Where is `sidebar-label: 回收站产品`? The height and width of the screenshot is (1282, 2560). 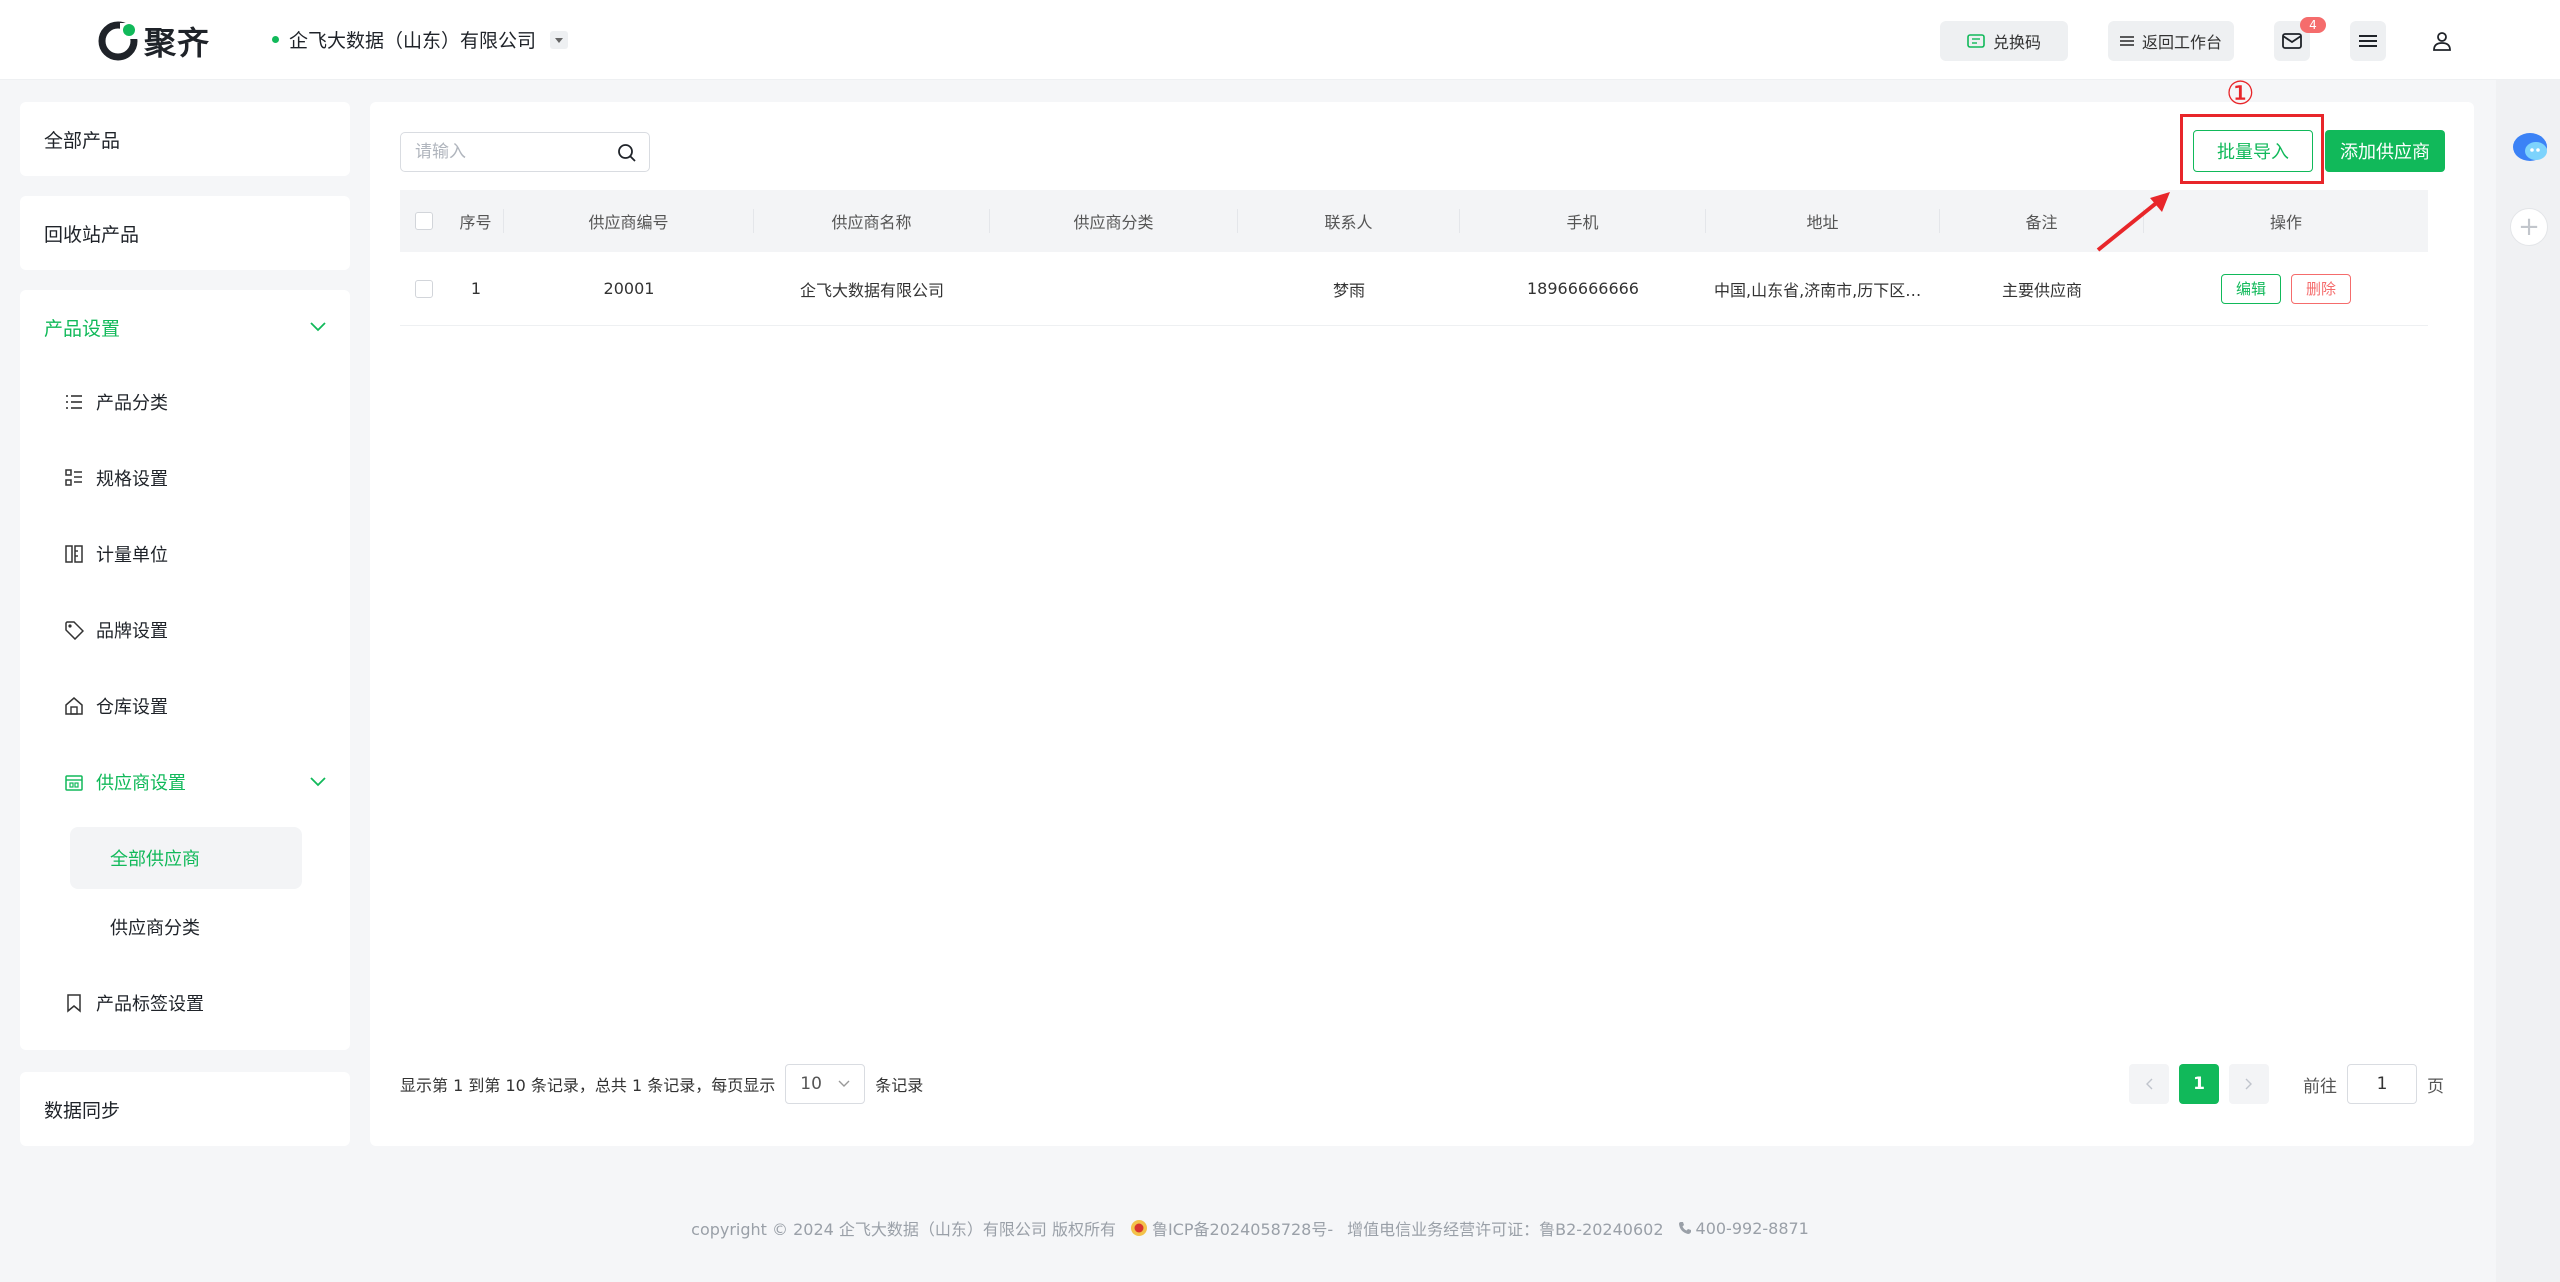 sidebar-label: 回收站产品 is located at coordinates (92, 234).